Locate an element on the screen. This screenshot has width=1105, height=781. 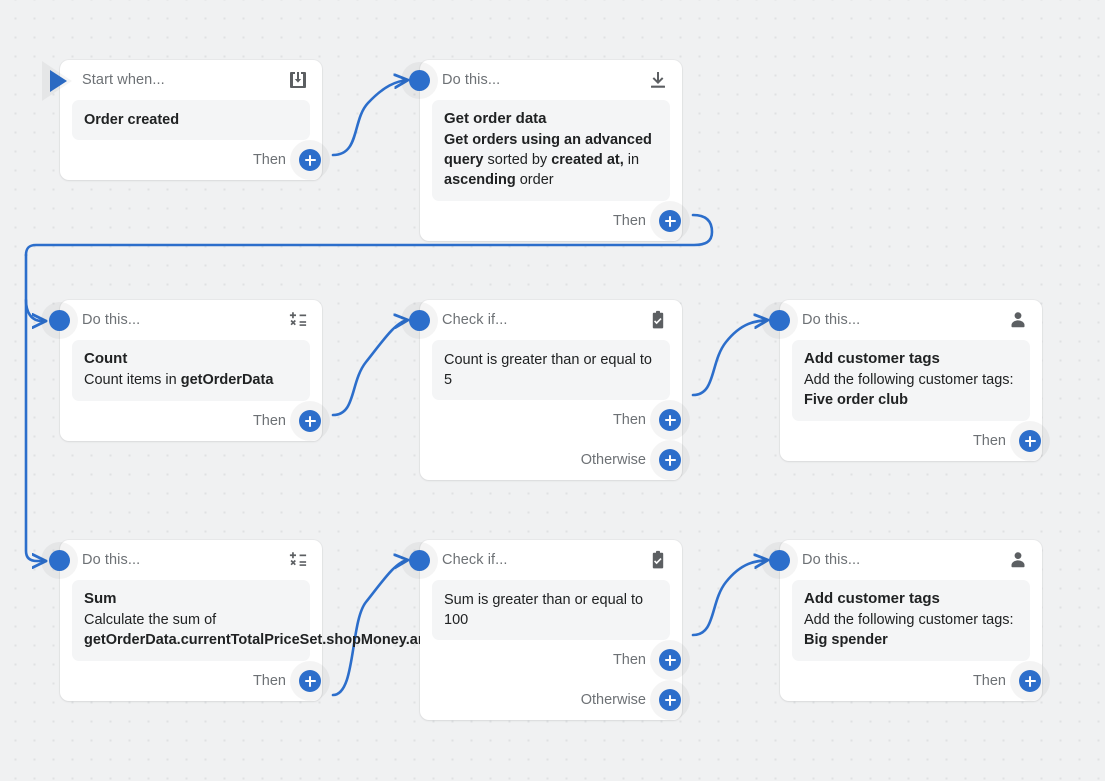
start-trigger-icon is located at coordinates (57, 81).